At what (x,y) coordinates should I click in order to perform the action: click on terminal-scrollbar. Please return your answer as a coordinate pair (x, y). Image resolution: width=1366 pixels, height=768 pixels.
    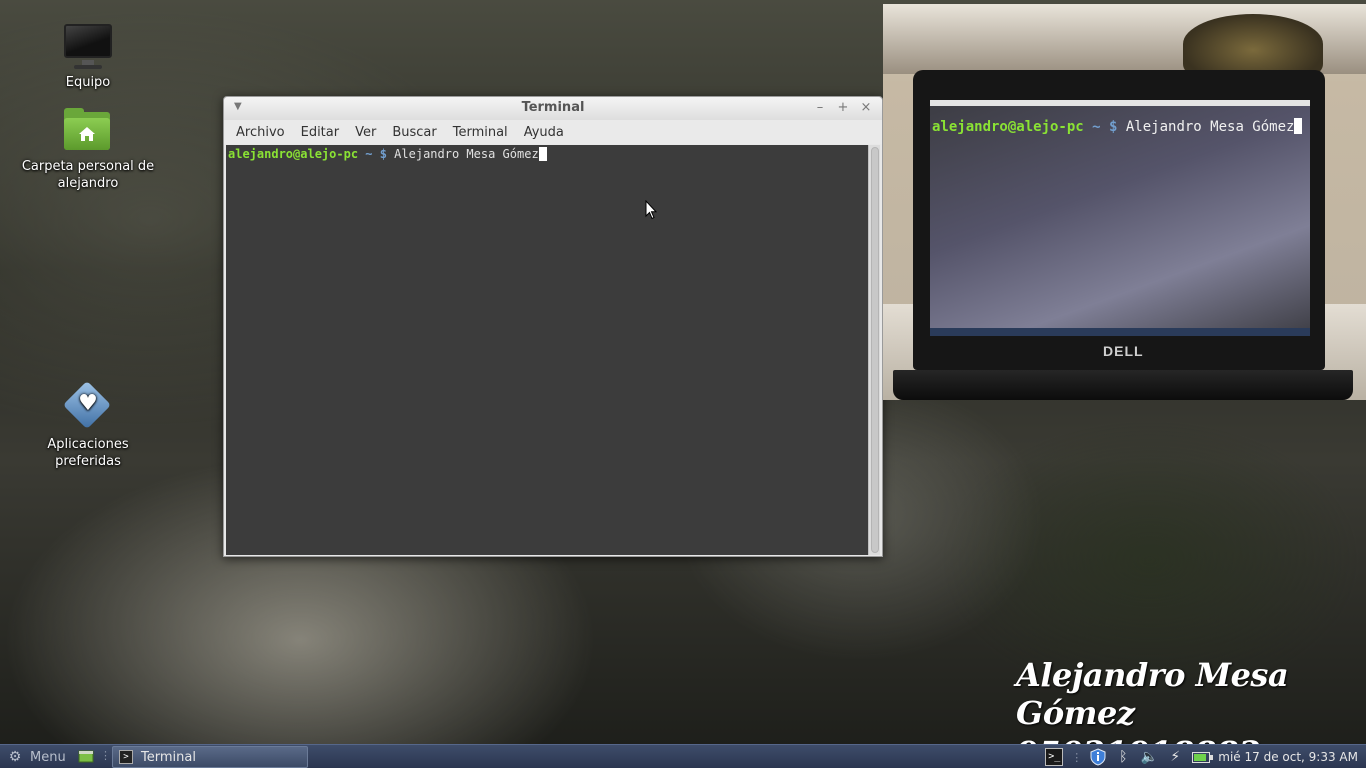
    Looking at the image, I should click on (874, 350).